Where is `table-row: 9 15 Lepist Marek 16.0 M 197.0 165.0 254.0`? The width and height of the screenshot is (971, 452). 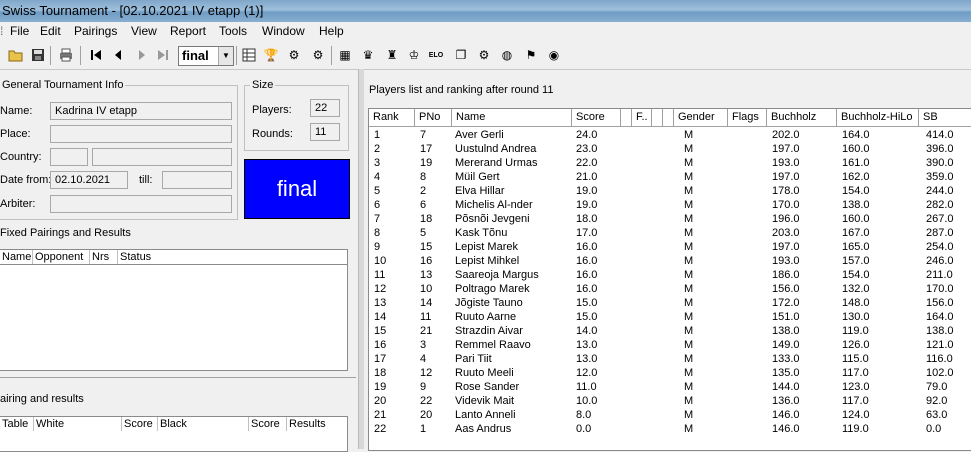
table-row: 9 15 Lepist Marek 16.0 M 197.0 165.0 254.0 is located at coordinates (670, 247).